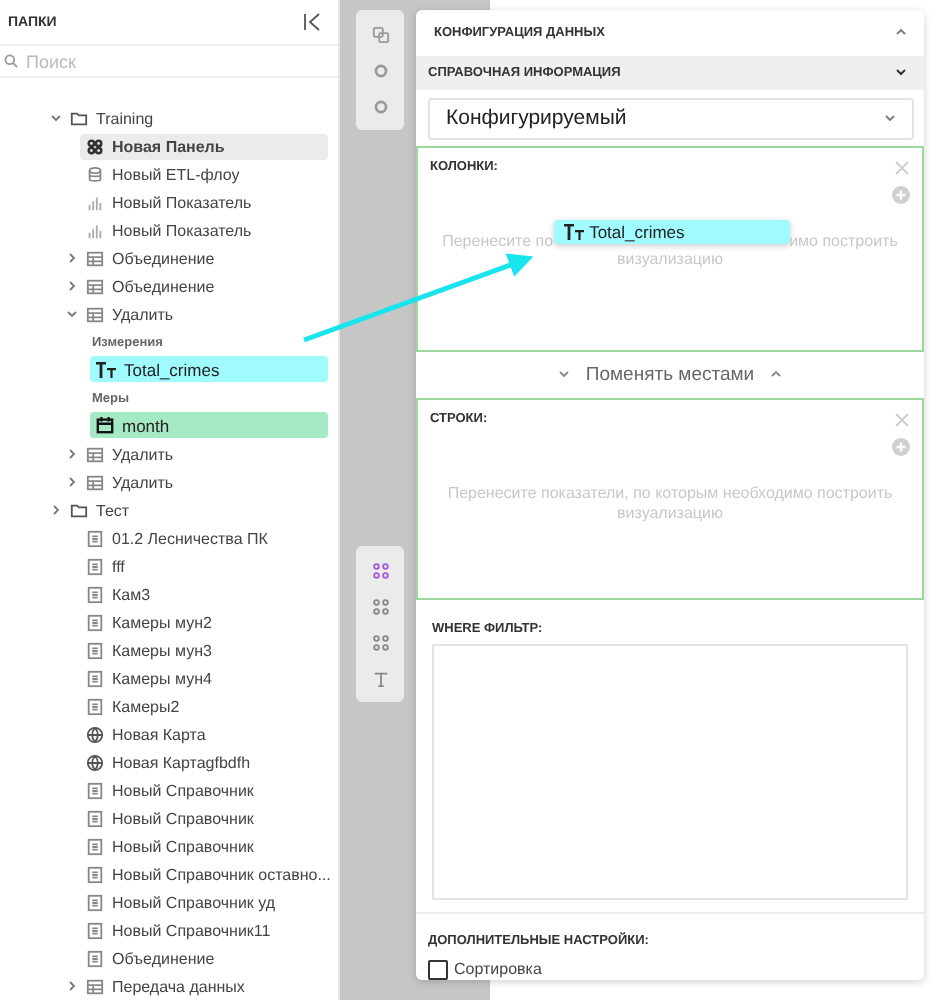 Image resolution: width=938 pixels, height=1000 pixels. What do you see at coordinates (204, 986) in the screenshot?
I see `tree-item: Передача данных` at bounding box center [204, 986].